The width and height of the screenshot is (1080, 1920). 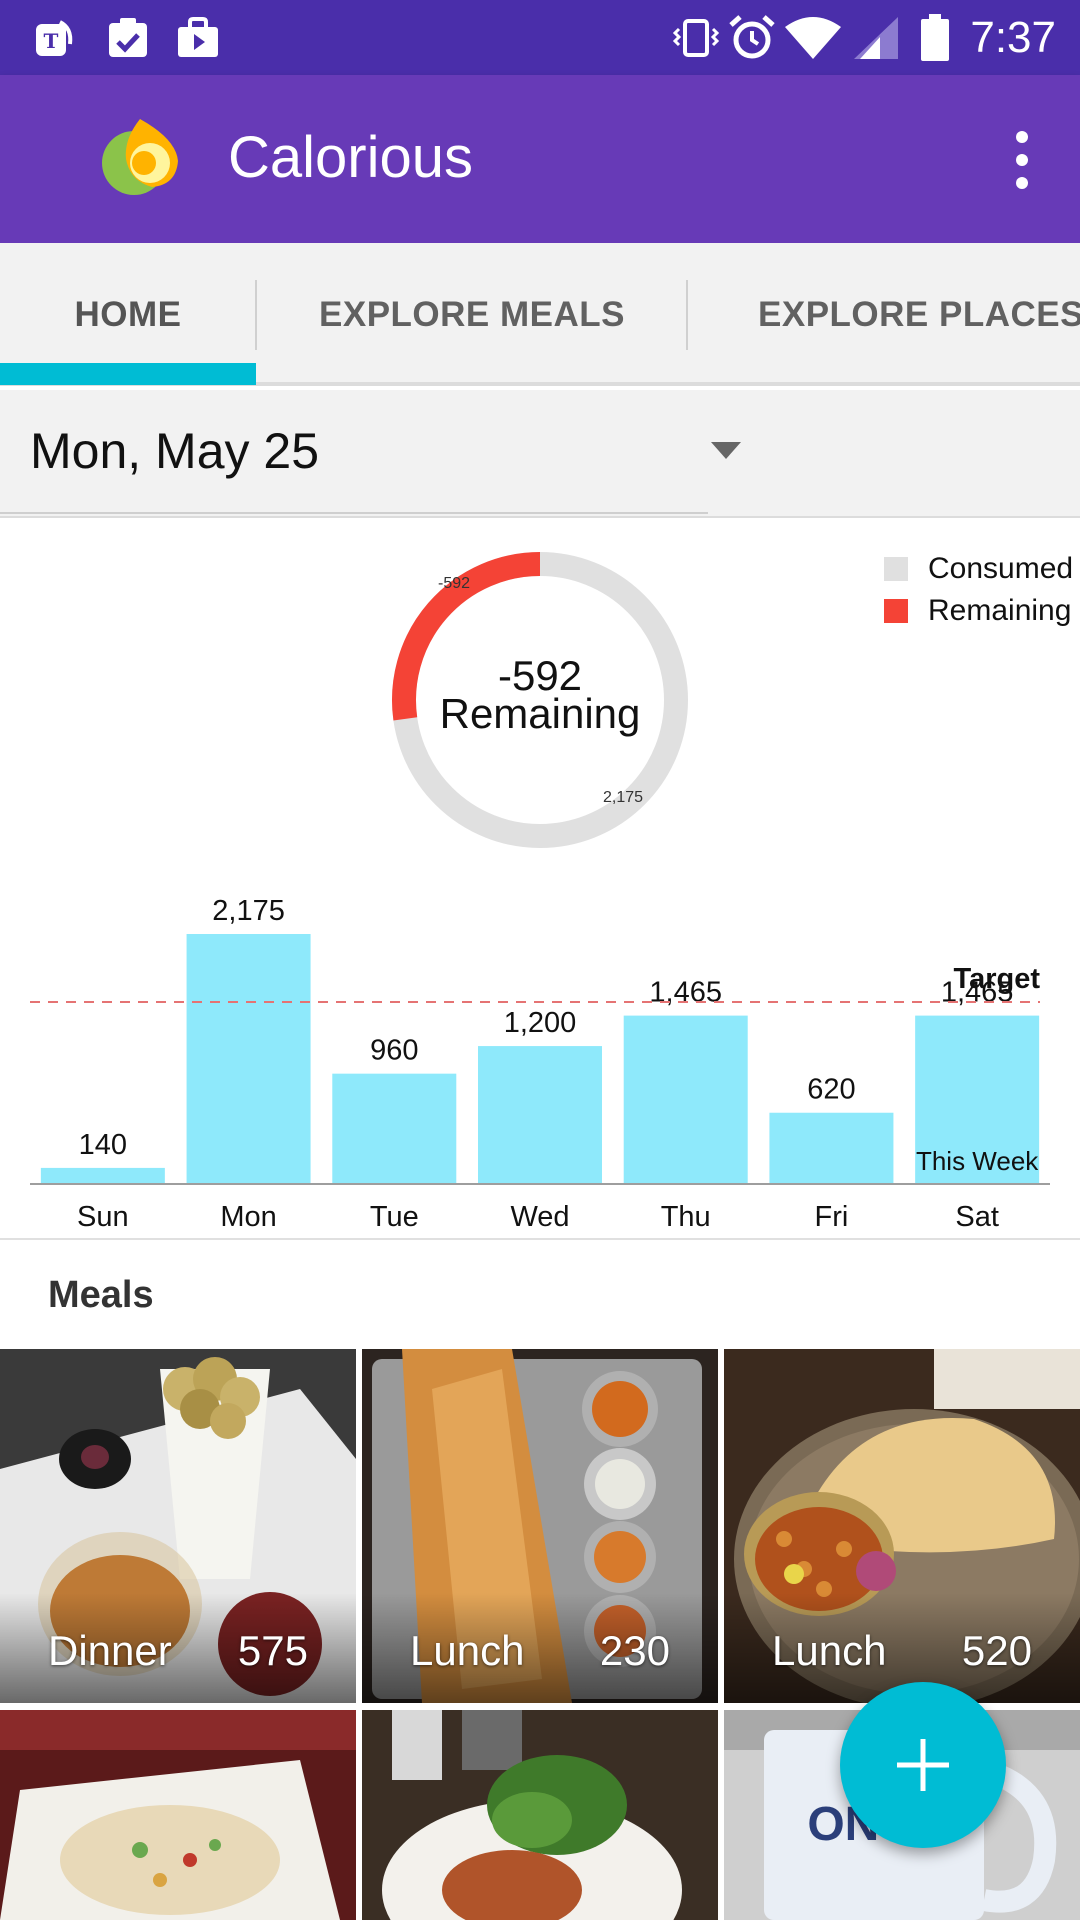 I want to click on x-tick-label: Tue, so click(x=394, y=1217).